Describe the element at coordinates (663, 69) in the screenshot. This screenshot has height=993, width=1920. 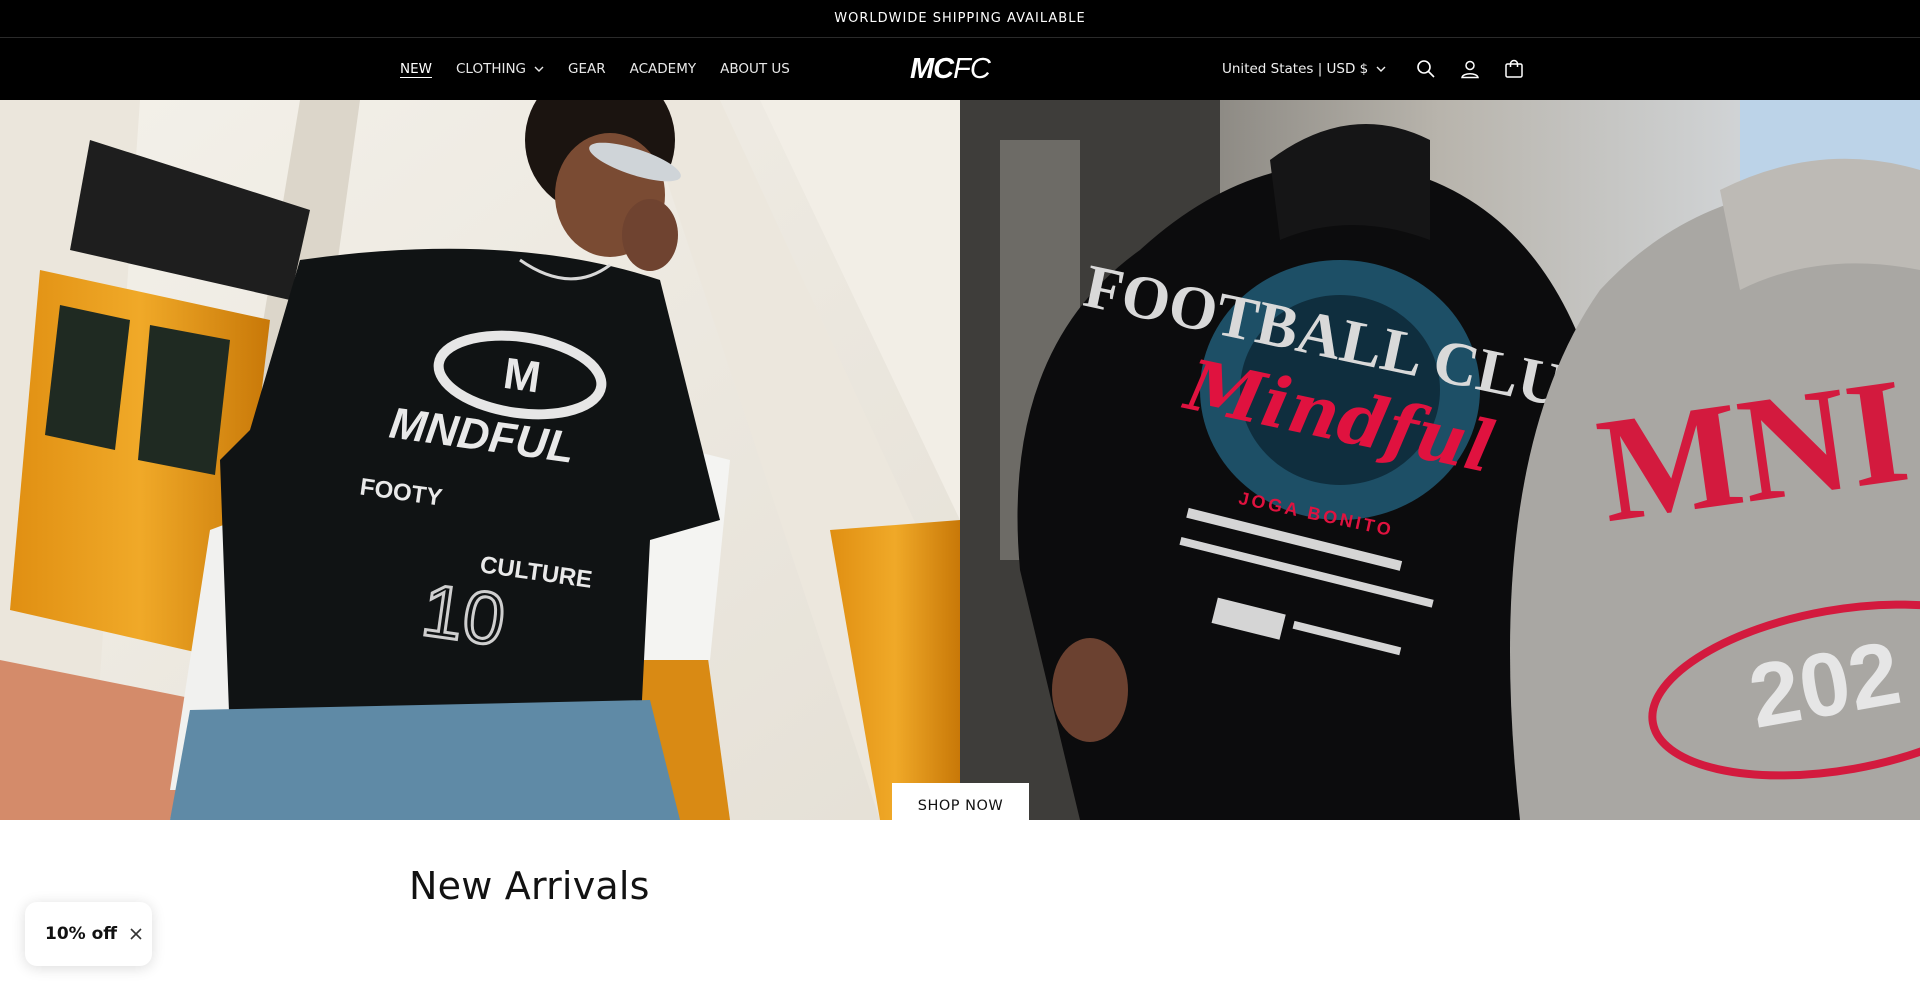
I see `nav-item-academy: ACADEMY` at that location.